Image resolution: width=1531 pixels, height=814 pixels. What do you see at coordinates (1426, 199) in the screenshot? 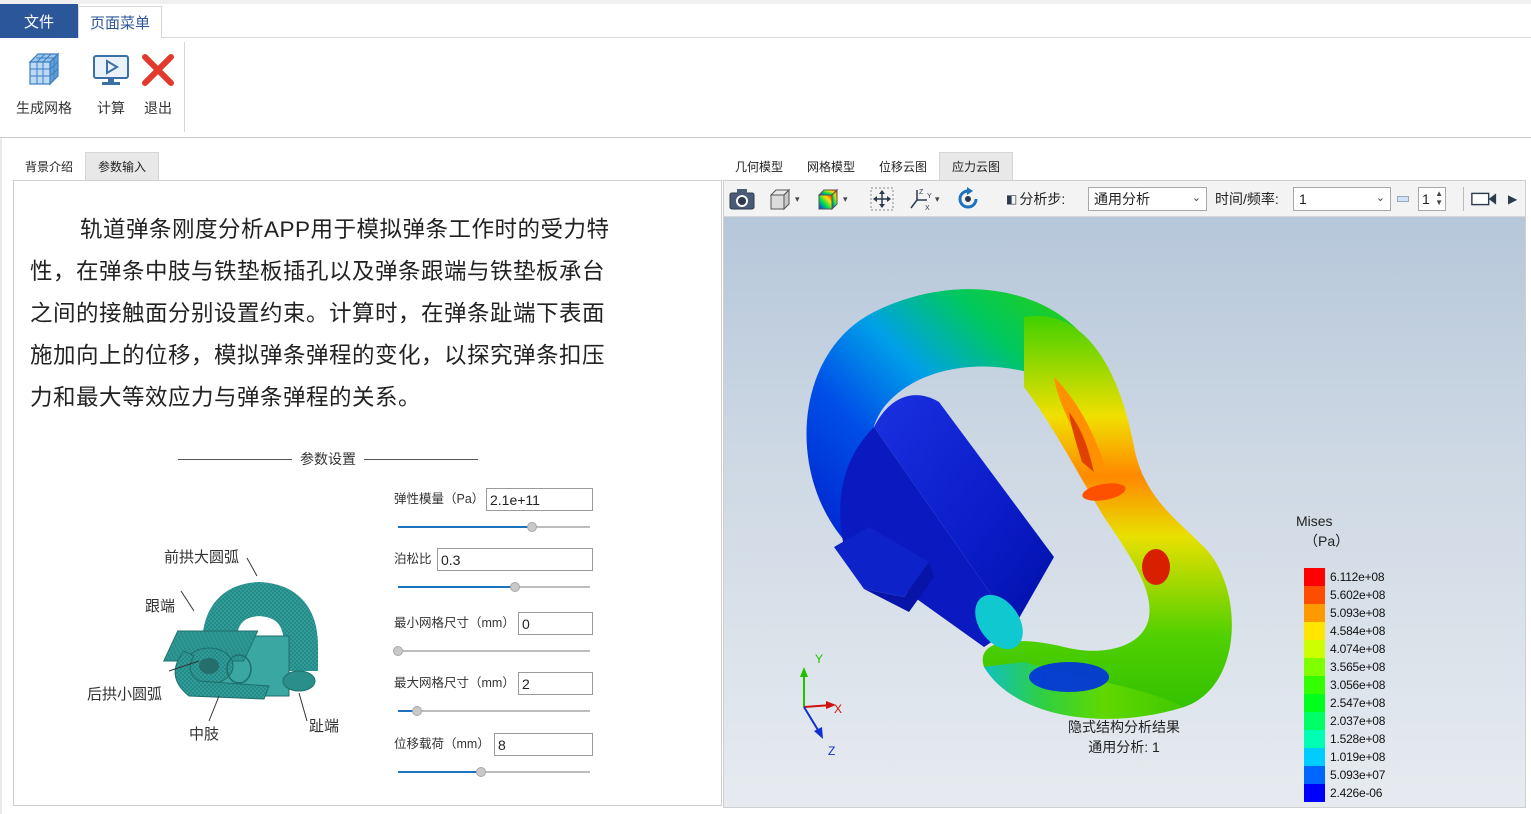
I see `frame-value: 1` at bounding box center [1426, 199].